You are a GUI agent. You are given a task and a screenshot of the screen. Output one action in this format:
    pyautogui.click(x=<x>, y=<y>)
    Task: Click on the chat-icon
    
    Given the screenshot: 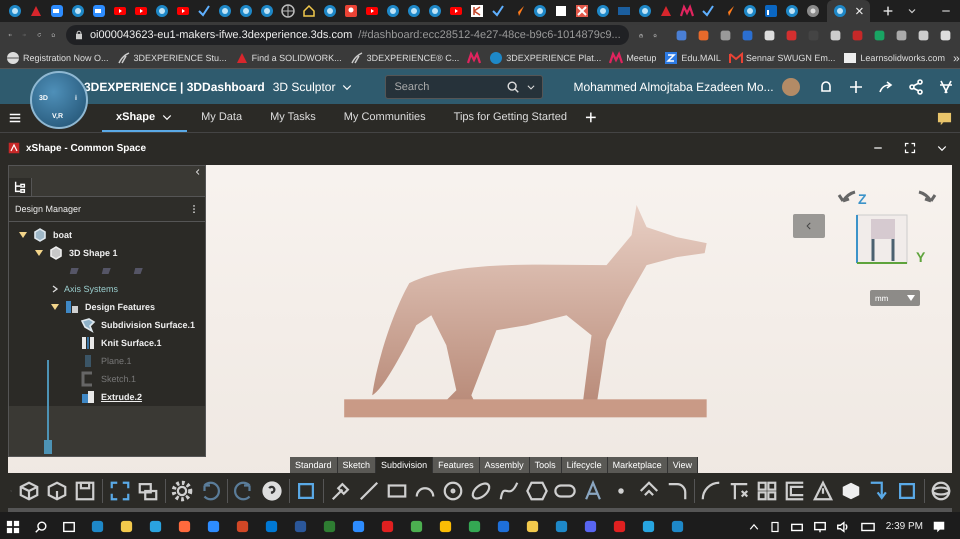 What is the action you would take?
    pyautogui.click(x=944, y=118)
    